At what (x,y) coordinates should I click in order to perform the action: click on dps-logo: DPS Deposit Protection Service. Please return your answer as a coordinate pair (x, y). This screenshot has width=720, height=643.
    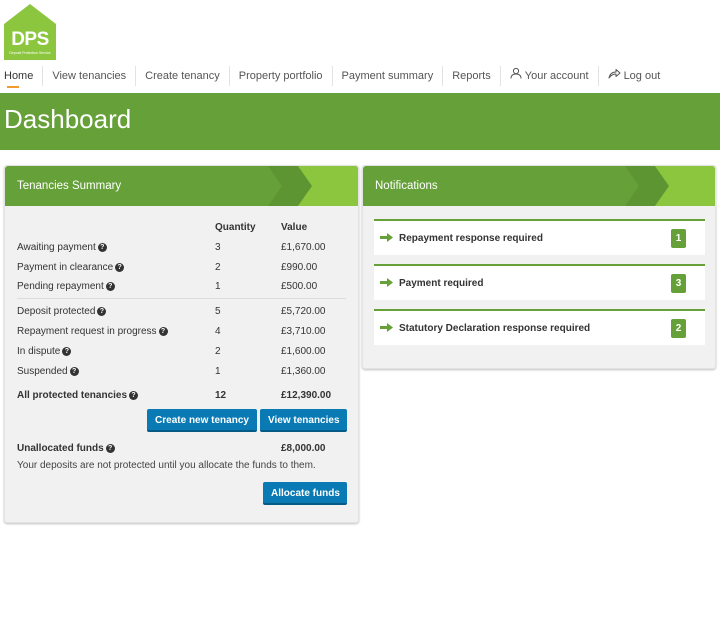
    Looking at the image, I should click on (30, 32).